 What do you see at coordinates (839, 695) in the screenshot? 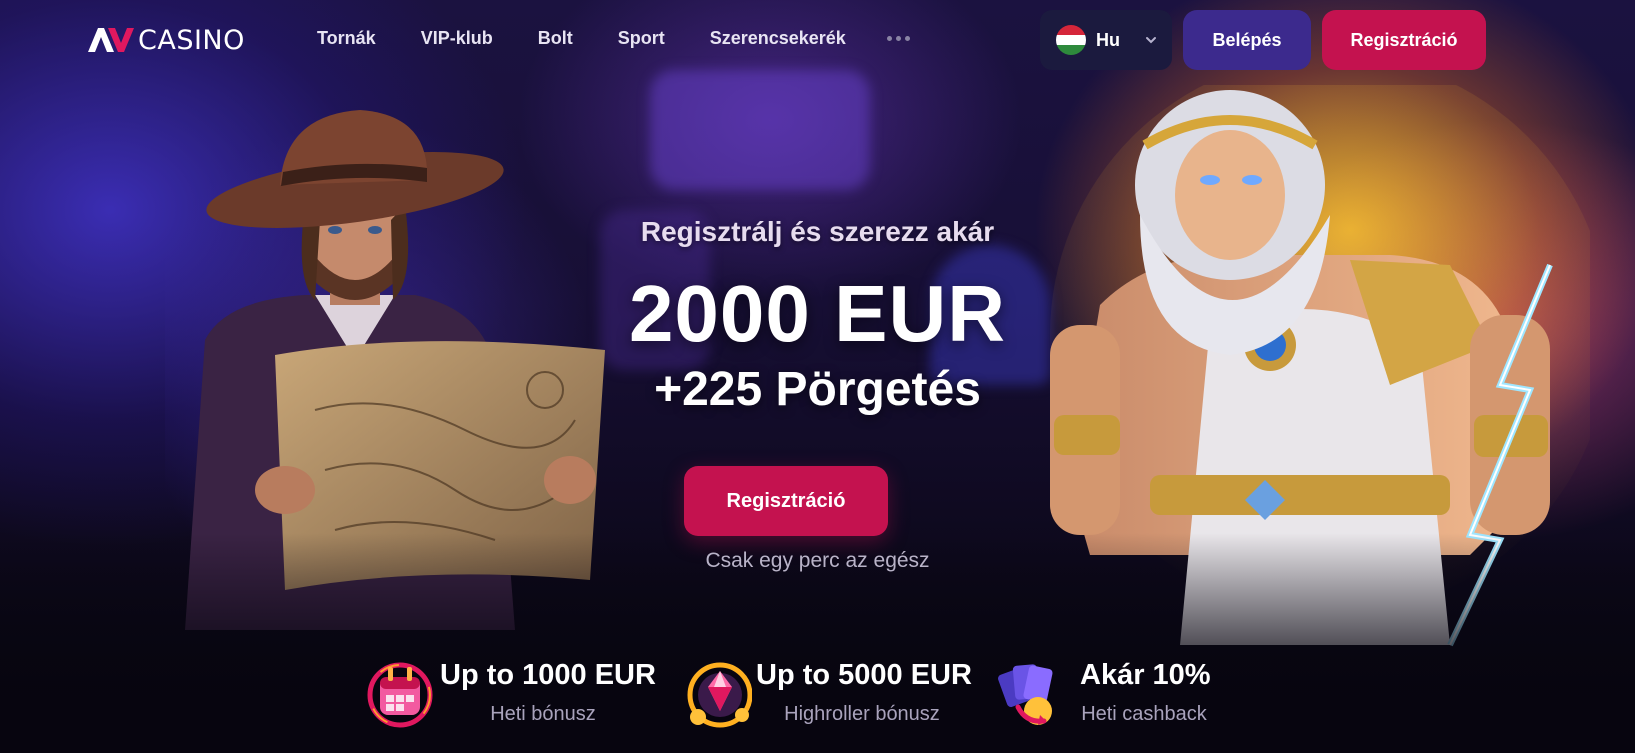
I see `benefit-highroller-bonus: Up to 5000 EUR Highroller bónusz` at bounding box center [839, 695].